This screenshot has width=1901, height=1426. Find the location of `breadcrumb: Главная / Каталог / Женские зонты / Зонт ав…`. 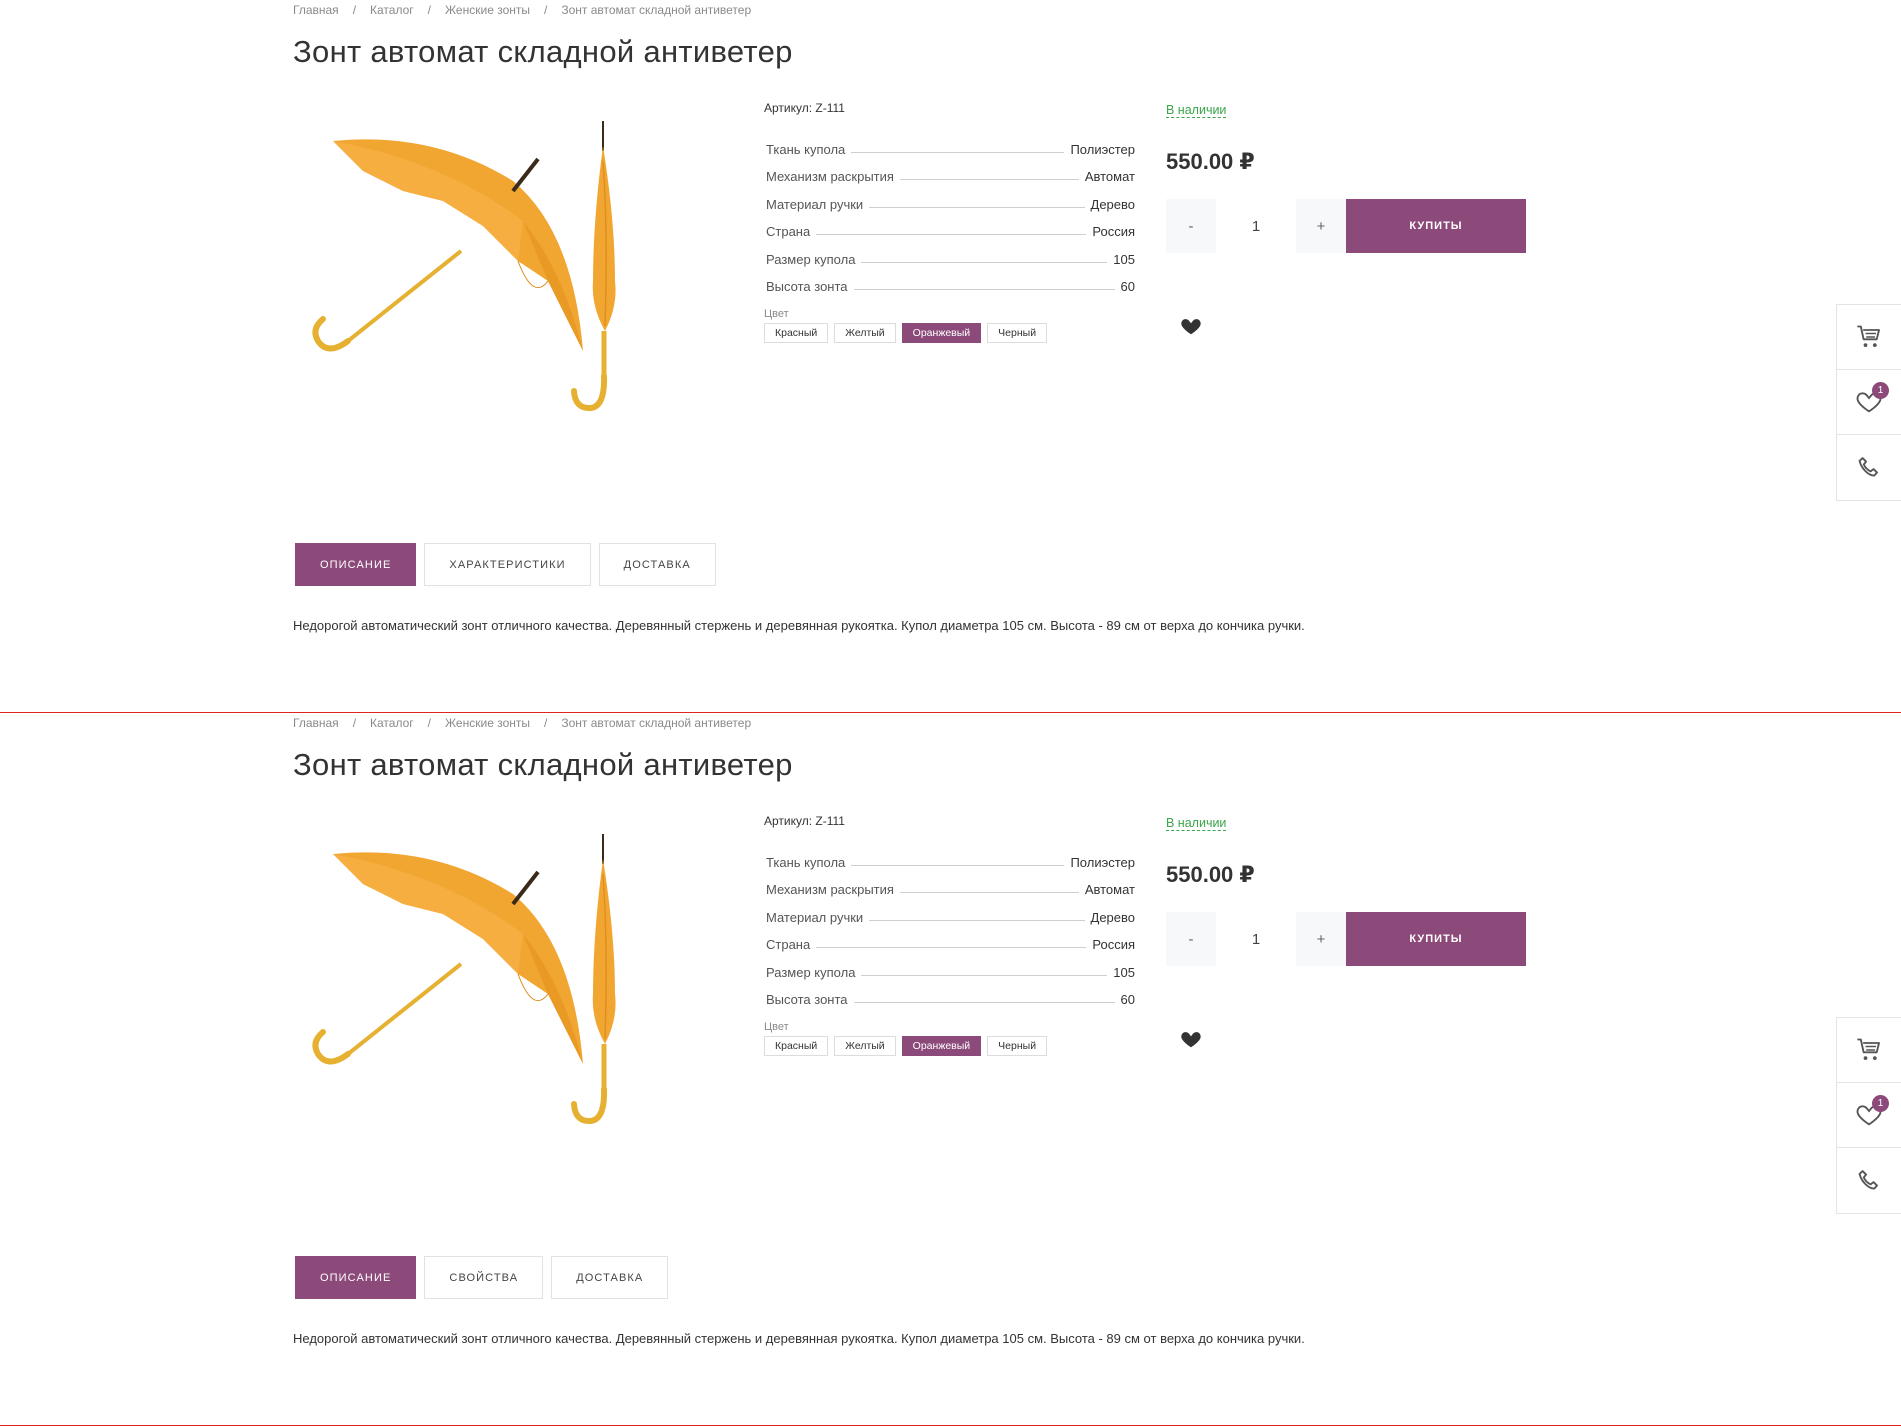

breadcrumb: Главная / Каталог / Женские зонты / Зонт ав… is located at coordinates (522, 10).